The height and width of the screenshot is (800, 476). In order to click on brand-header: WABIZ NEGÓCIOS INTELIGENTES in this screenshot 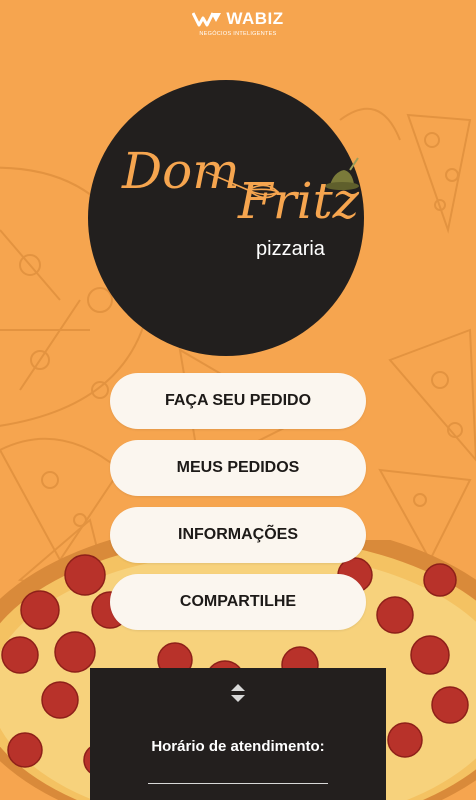, I will do `click(238, 23)`.